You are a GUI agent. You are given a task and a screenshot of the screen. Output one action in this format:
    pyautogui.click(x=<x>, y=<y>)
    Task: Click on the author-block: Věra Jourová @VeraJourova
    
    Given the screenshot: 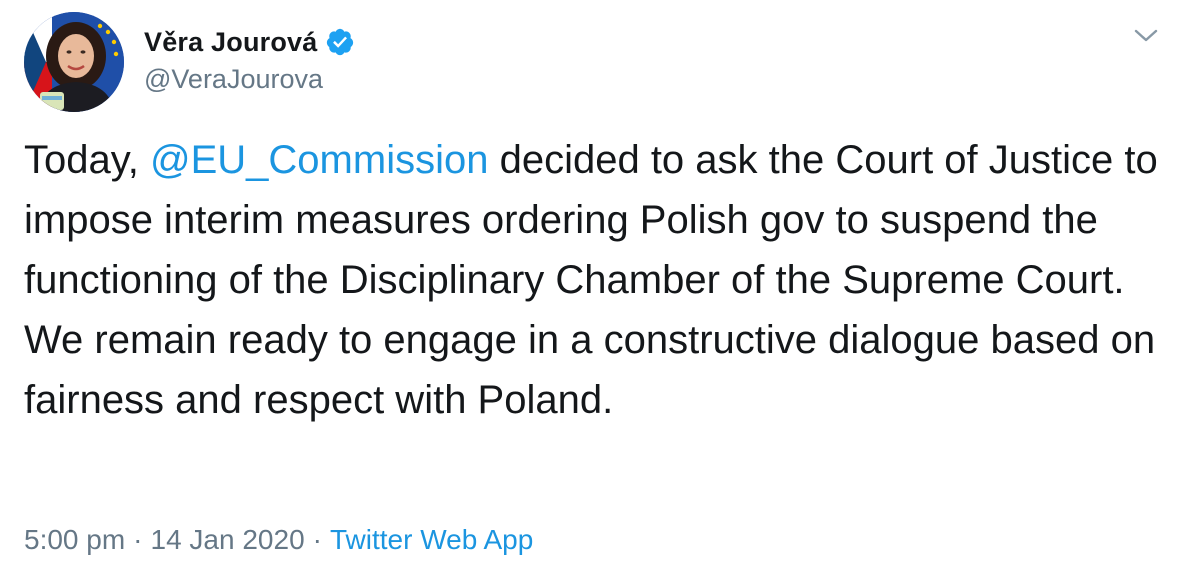 What is the action you would take?
    pyautogui.click(x=249, y=59)
    